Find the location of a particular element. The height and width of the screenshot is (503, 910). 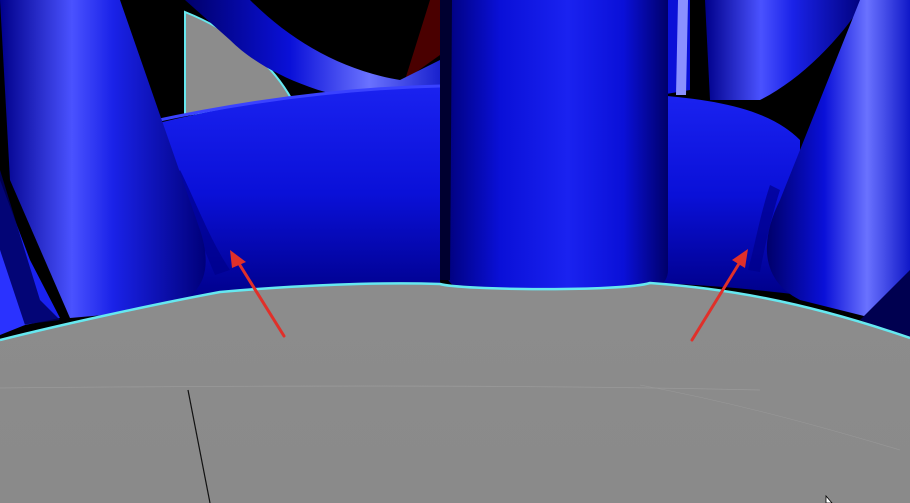

back-strut-right-highlight is located at coordinates (682, 47).